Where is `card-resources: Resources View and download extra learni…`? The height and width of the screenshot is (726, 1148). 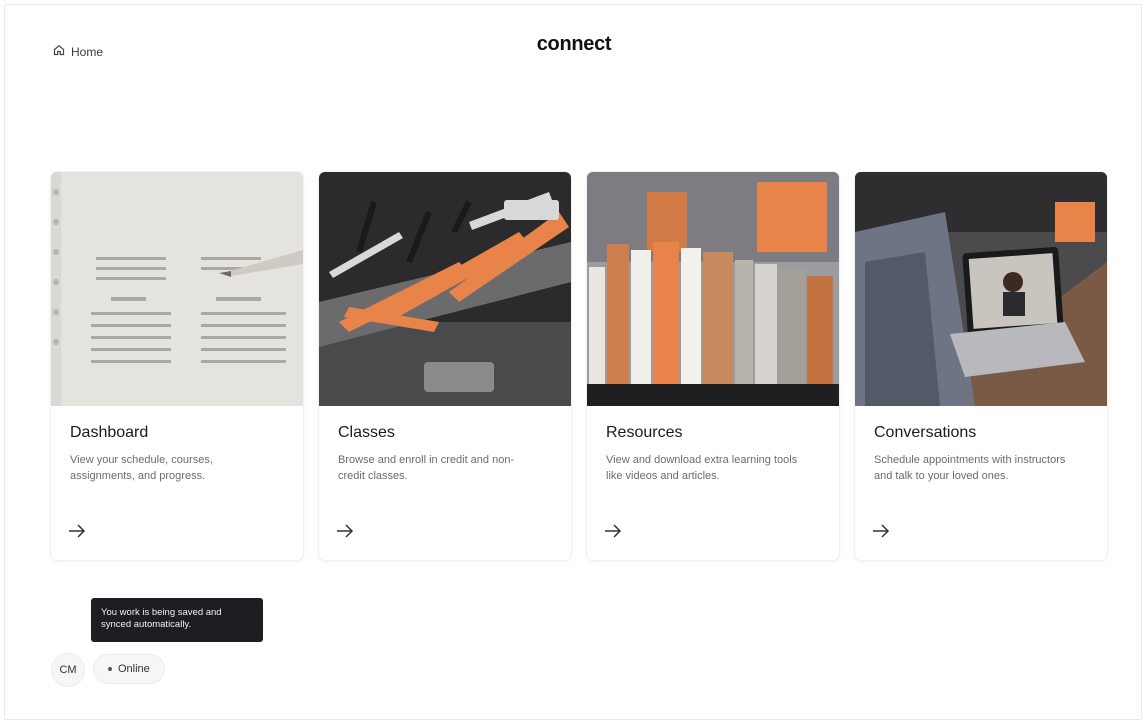 card-resources: Resources View and download extra learni… is located at coordinates (713, 366).